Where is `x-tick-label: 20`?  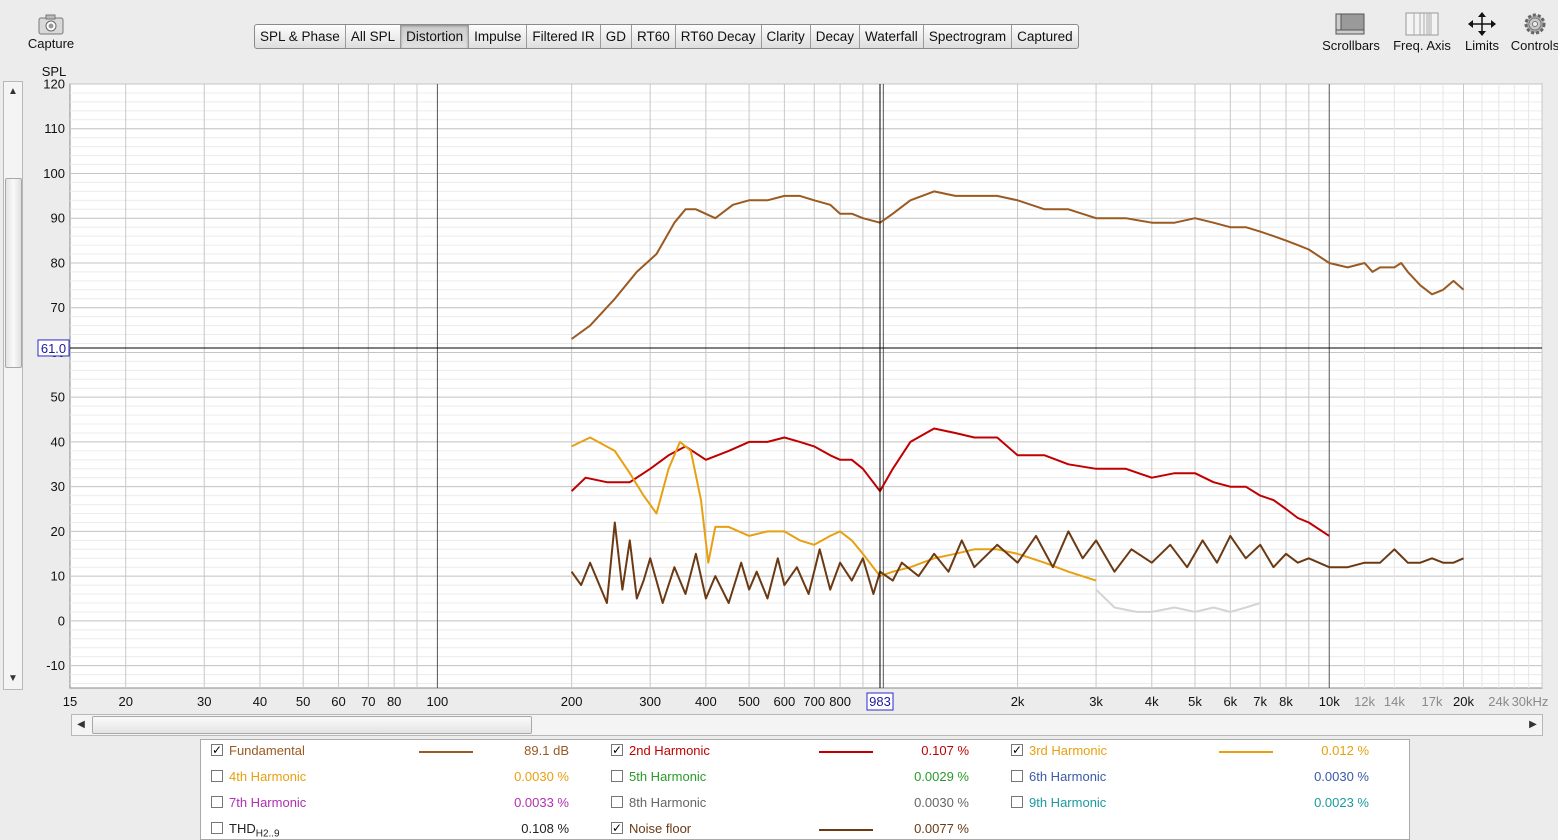
x-tick-label: 20 is located at coordinates (125, 701).